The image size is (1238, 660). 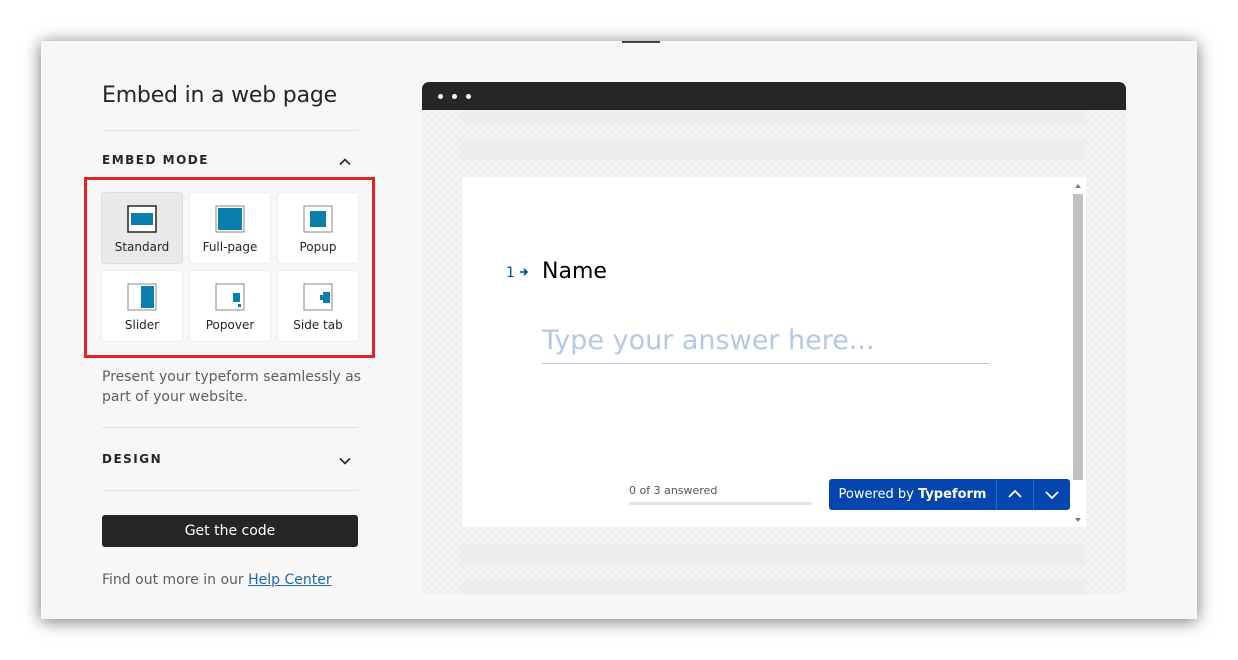 I want to click on modal-handle, so click(x=641, y=42).